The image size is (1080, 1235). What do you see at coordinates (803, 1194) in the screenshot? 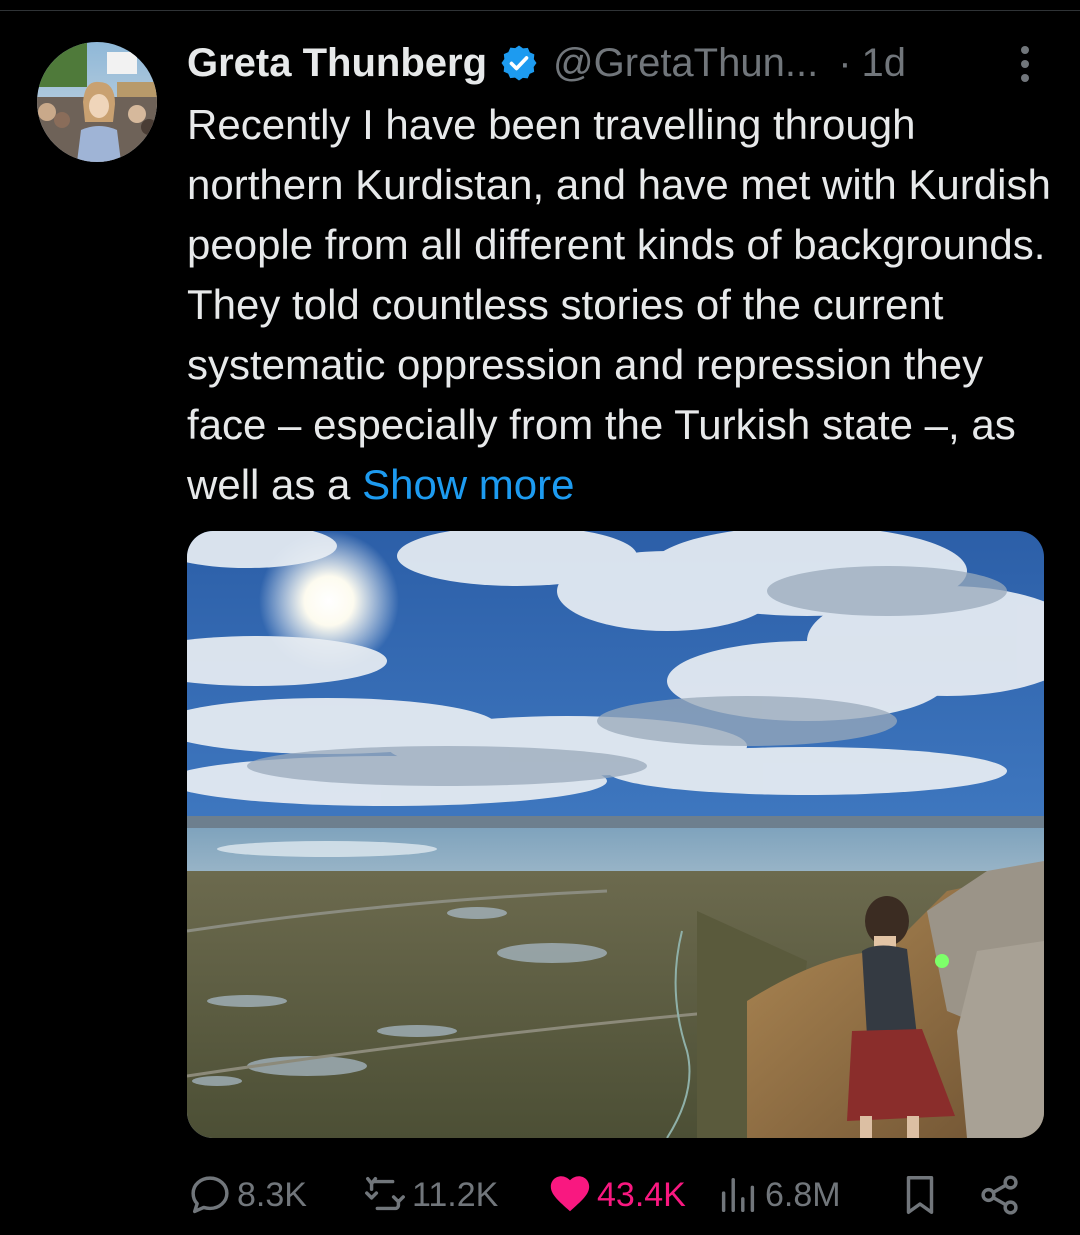
I see `views-count: 6.8M` at bounding box center [803, 1194].